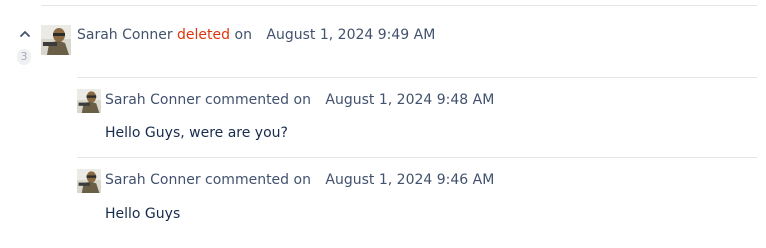 The image size is (766, 248). Describe the element at coordinates (409, 100) in the screenshot. I see `timestamp: August 1, 2024 9:48 AM` at that location.